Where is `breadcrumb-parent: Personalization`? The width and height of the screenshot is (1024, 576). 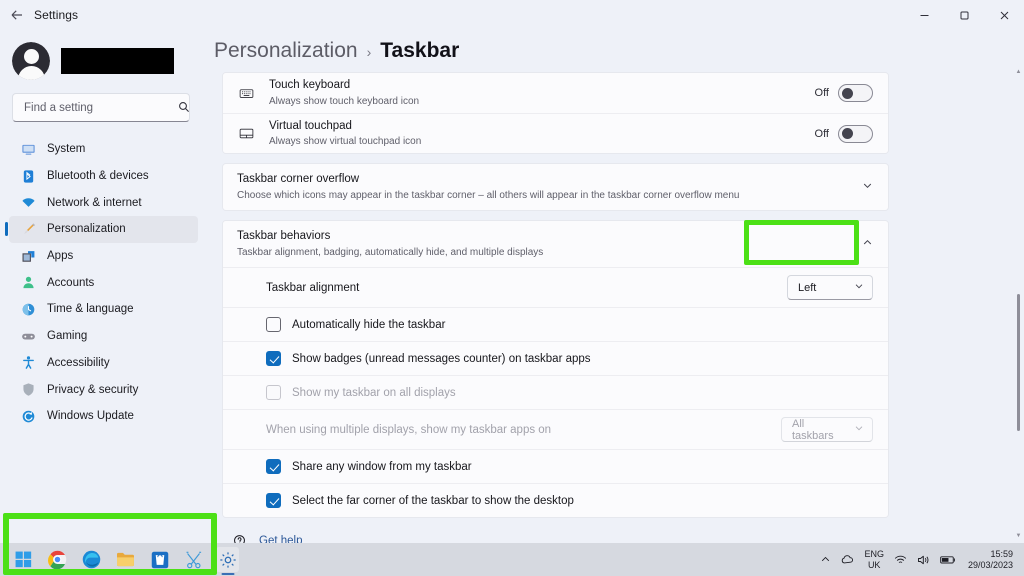
breadcrumb-parent: Personalization is located at coordinates (286, 50).